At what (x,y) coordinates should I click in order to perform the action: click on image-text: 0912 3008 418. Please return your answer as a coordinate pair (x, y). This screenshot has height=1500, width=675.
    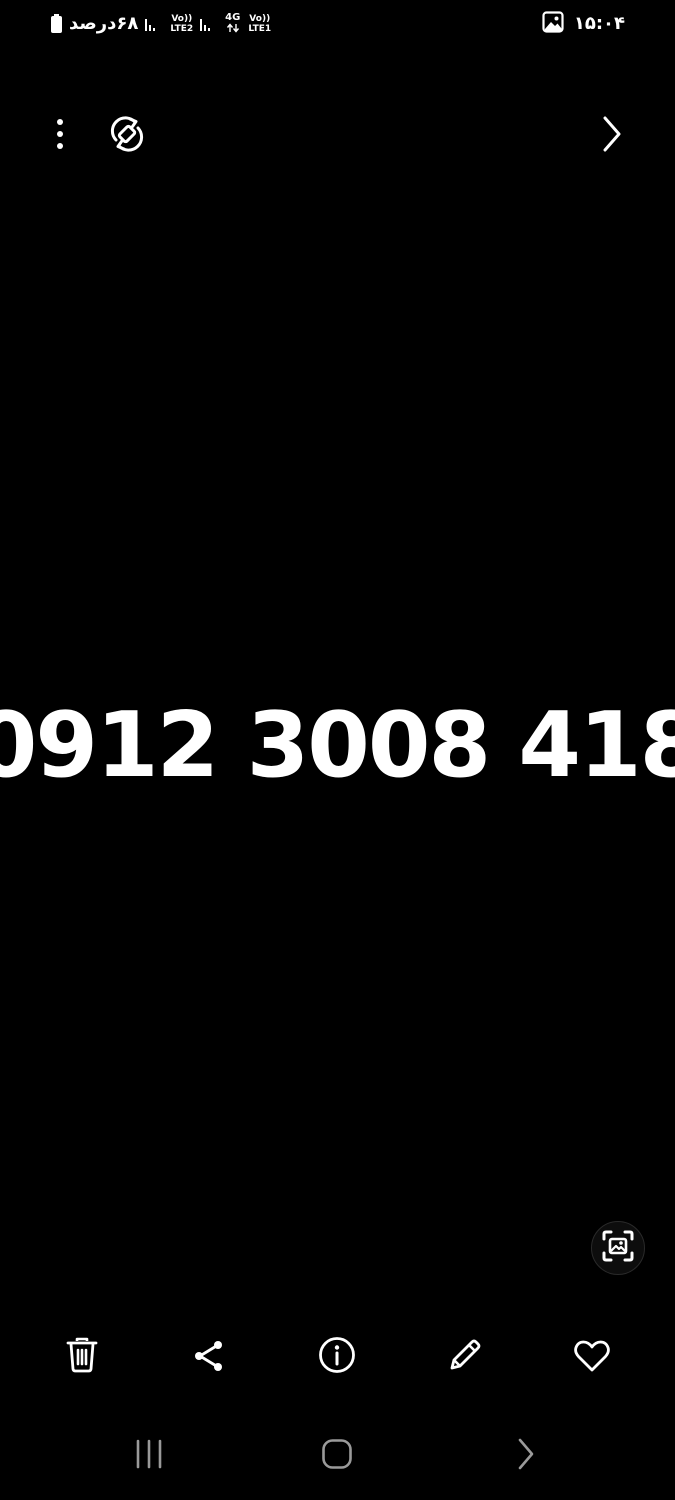
    Looking at the image, I should click on (337, 745).